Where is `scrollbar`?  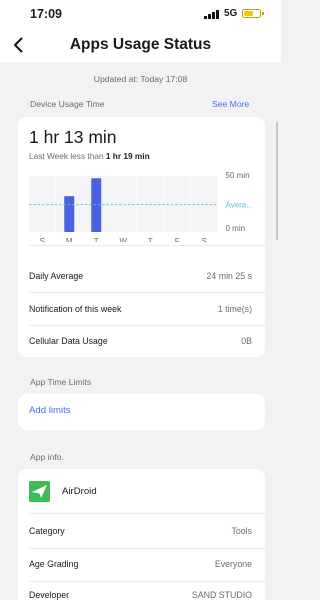 scrollbar is located at coordinates (277, 181).